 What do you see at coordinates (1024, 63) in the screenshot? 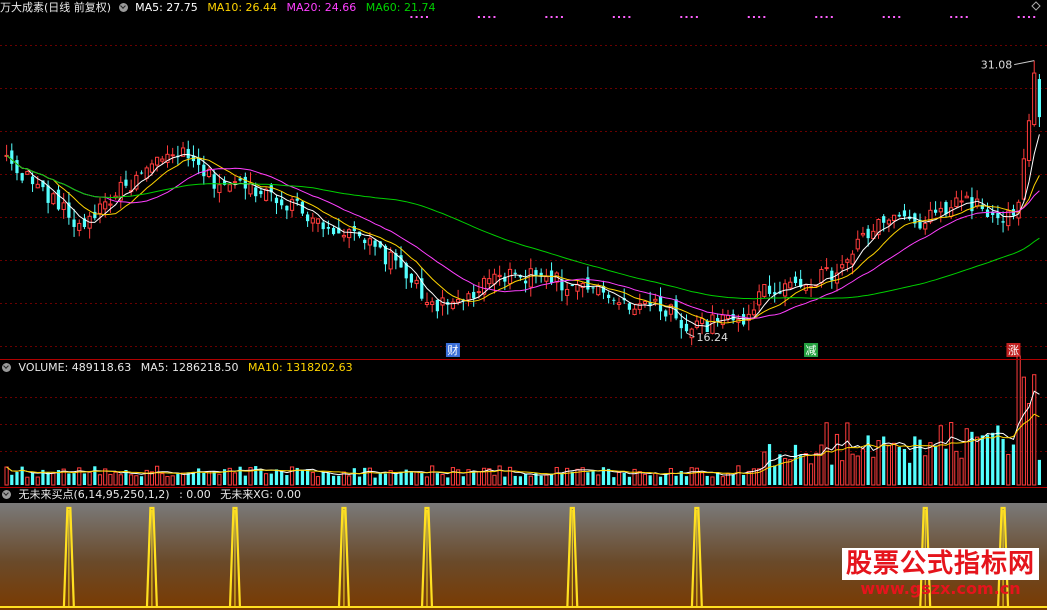
I see `high-leader` at bounding box center [1024, 63].